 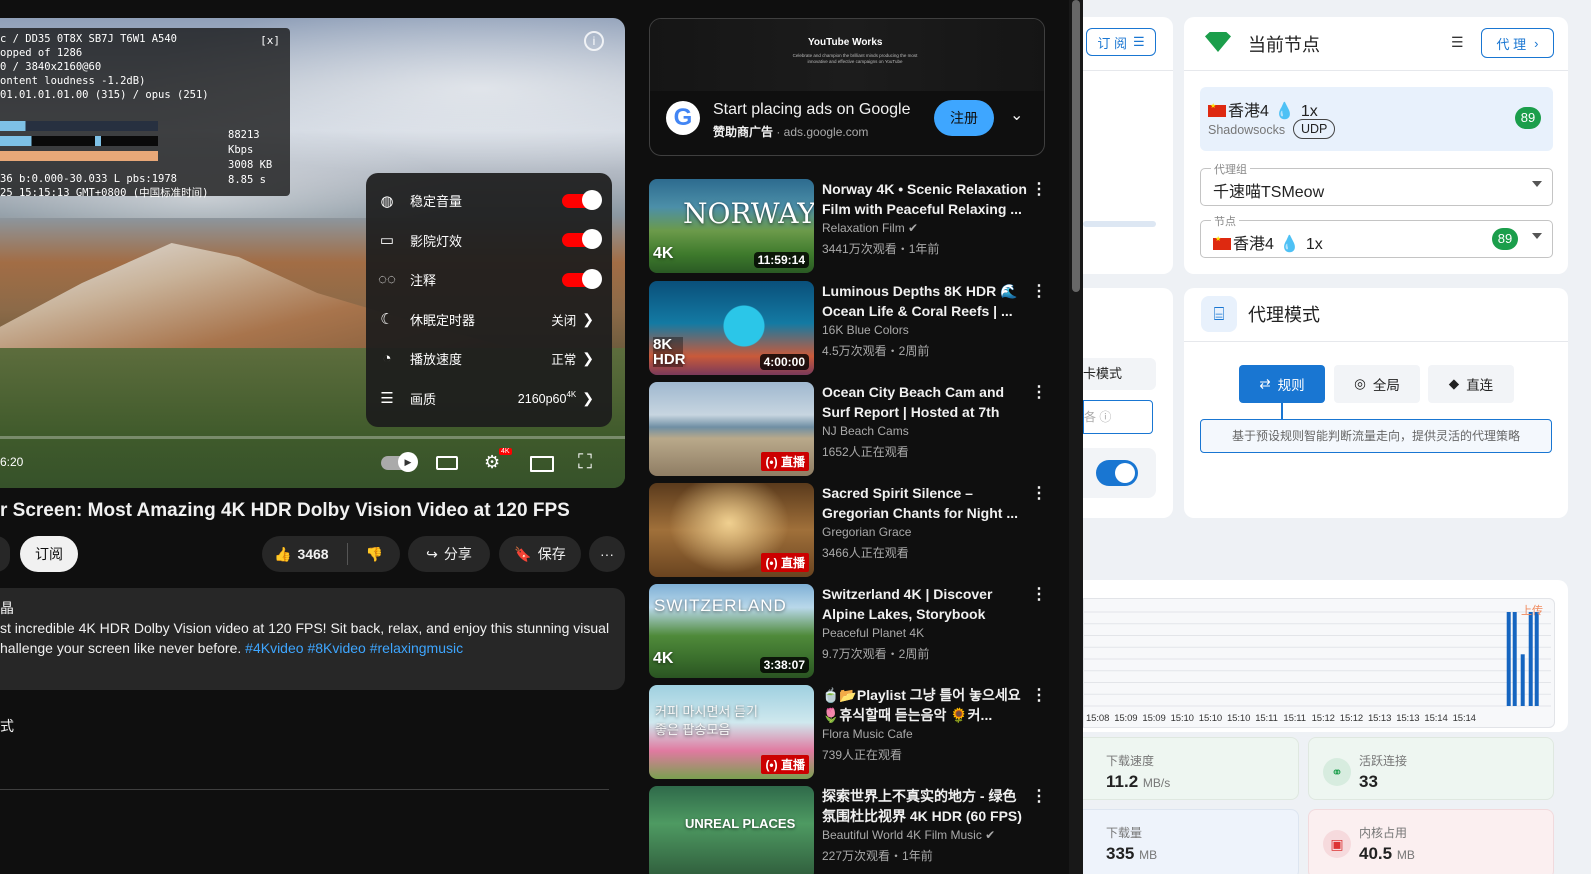 What do you see at coordinates (594, 41) in the screenshot?
I see `info-icon: i` at bounding box center [594, 41].